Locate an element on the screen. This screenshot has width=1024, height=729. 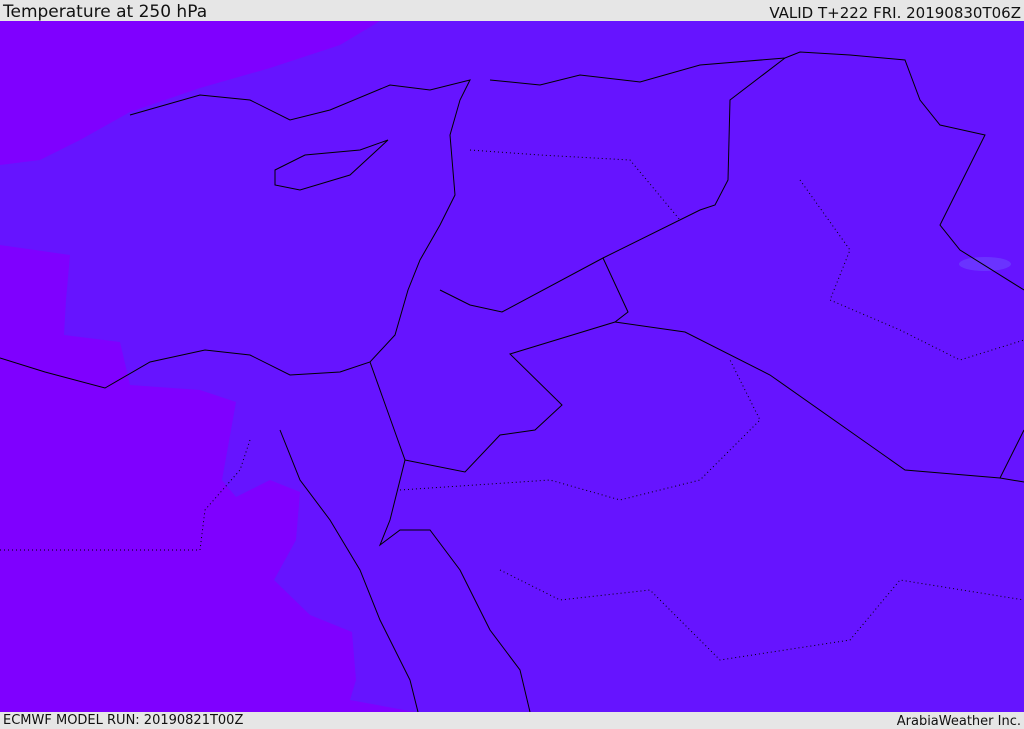
map-title: Temperature at 250 hPa is located at coordinates (105, 12).